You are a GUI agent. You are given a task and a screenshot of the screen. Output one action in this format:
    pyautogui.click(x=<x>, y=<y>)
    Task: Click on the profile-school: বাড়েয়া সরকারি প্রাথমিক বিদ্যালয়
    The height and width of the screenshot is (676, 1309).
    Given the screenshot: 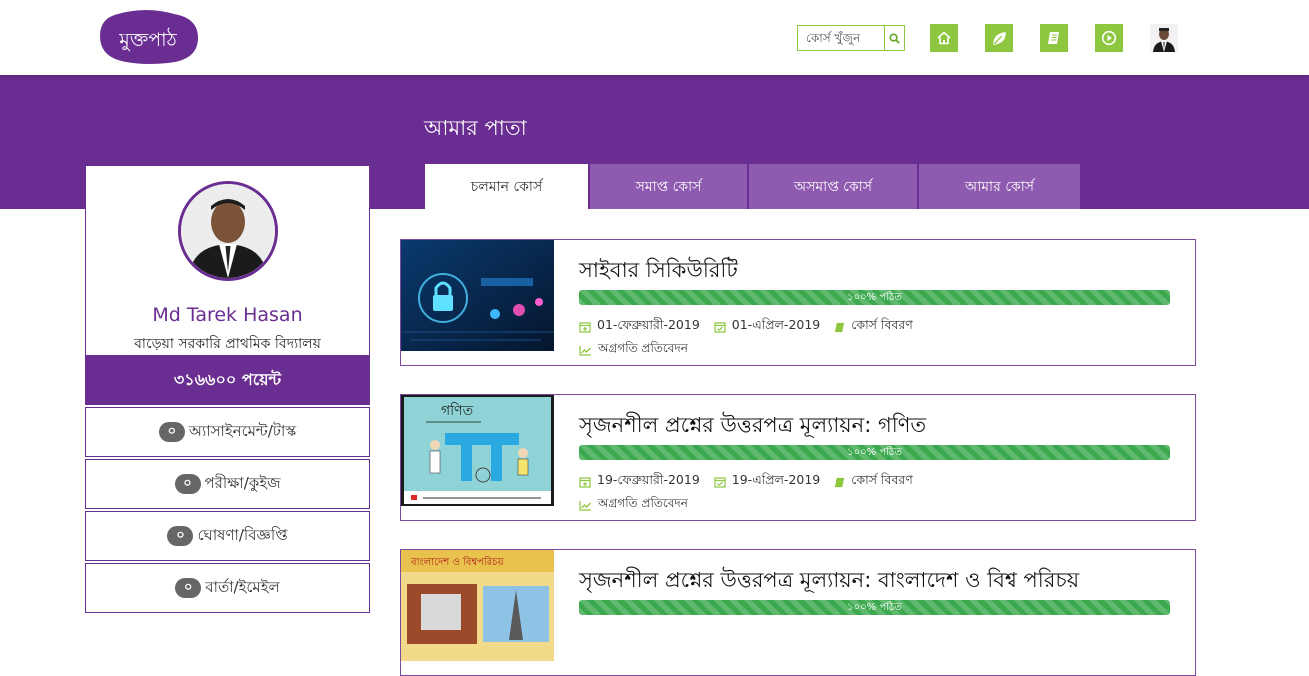 What is the action you would take?
    pyautogui.click(x=227, y=344)
    